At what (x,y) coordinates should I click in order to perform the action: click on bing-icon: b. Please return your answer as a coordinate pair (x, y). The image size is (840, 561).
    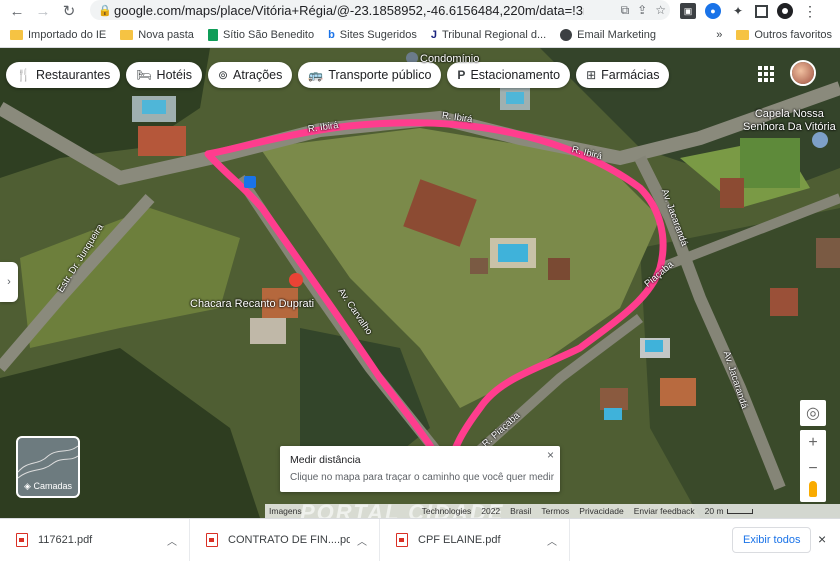
    Looking at the image, I should click on (331, 34).